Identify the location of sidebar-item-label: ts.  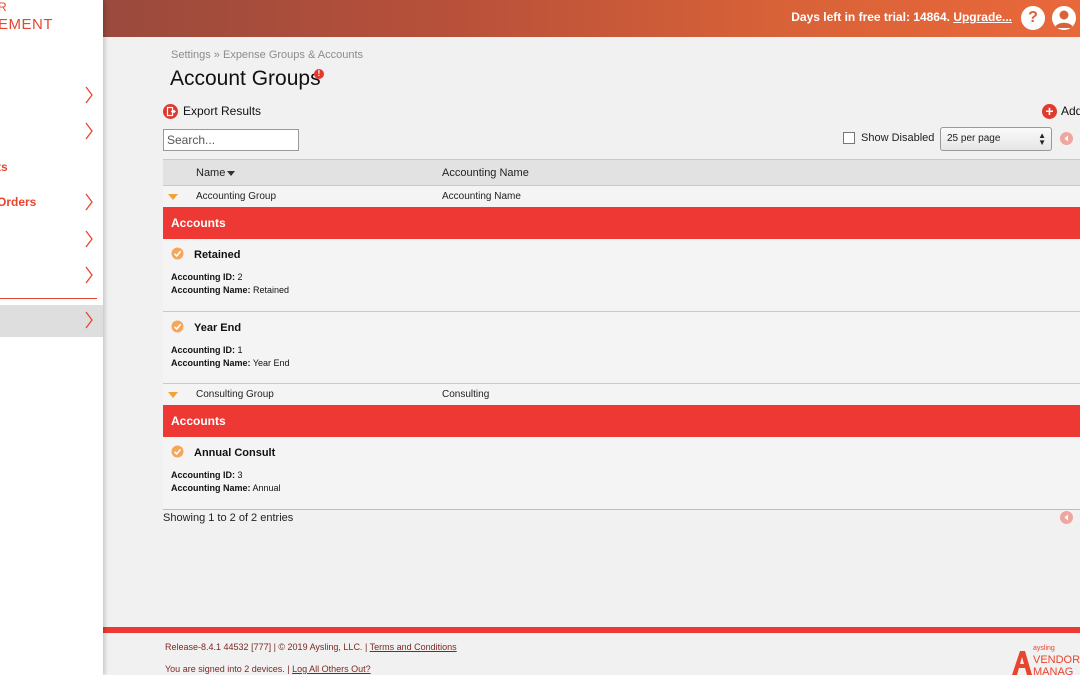
(4, 167).